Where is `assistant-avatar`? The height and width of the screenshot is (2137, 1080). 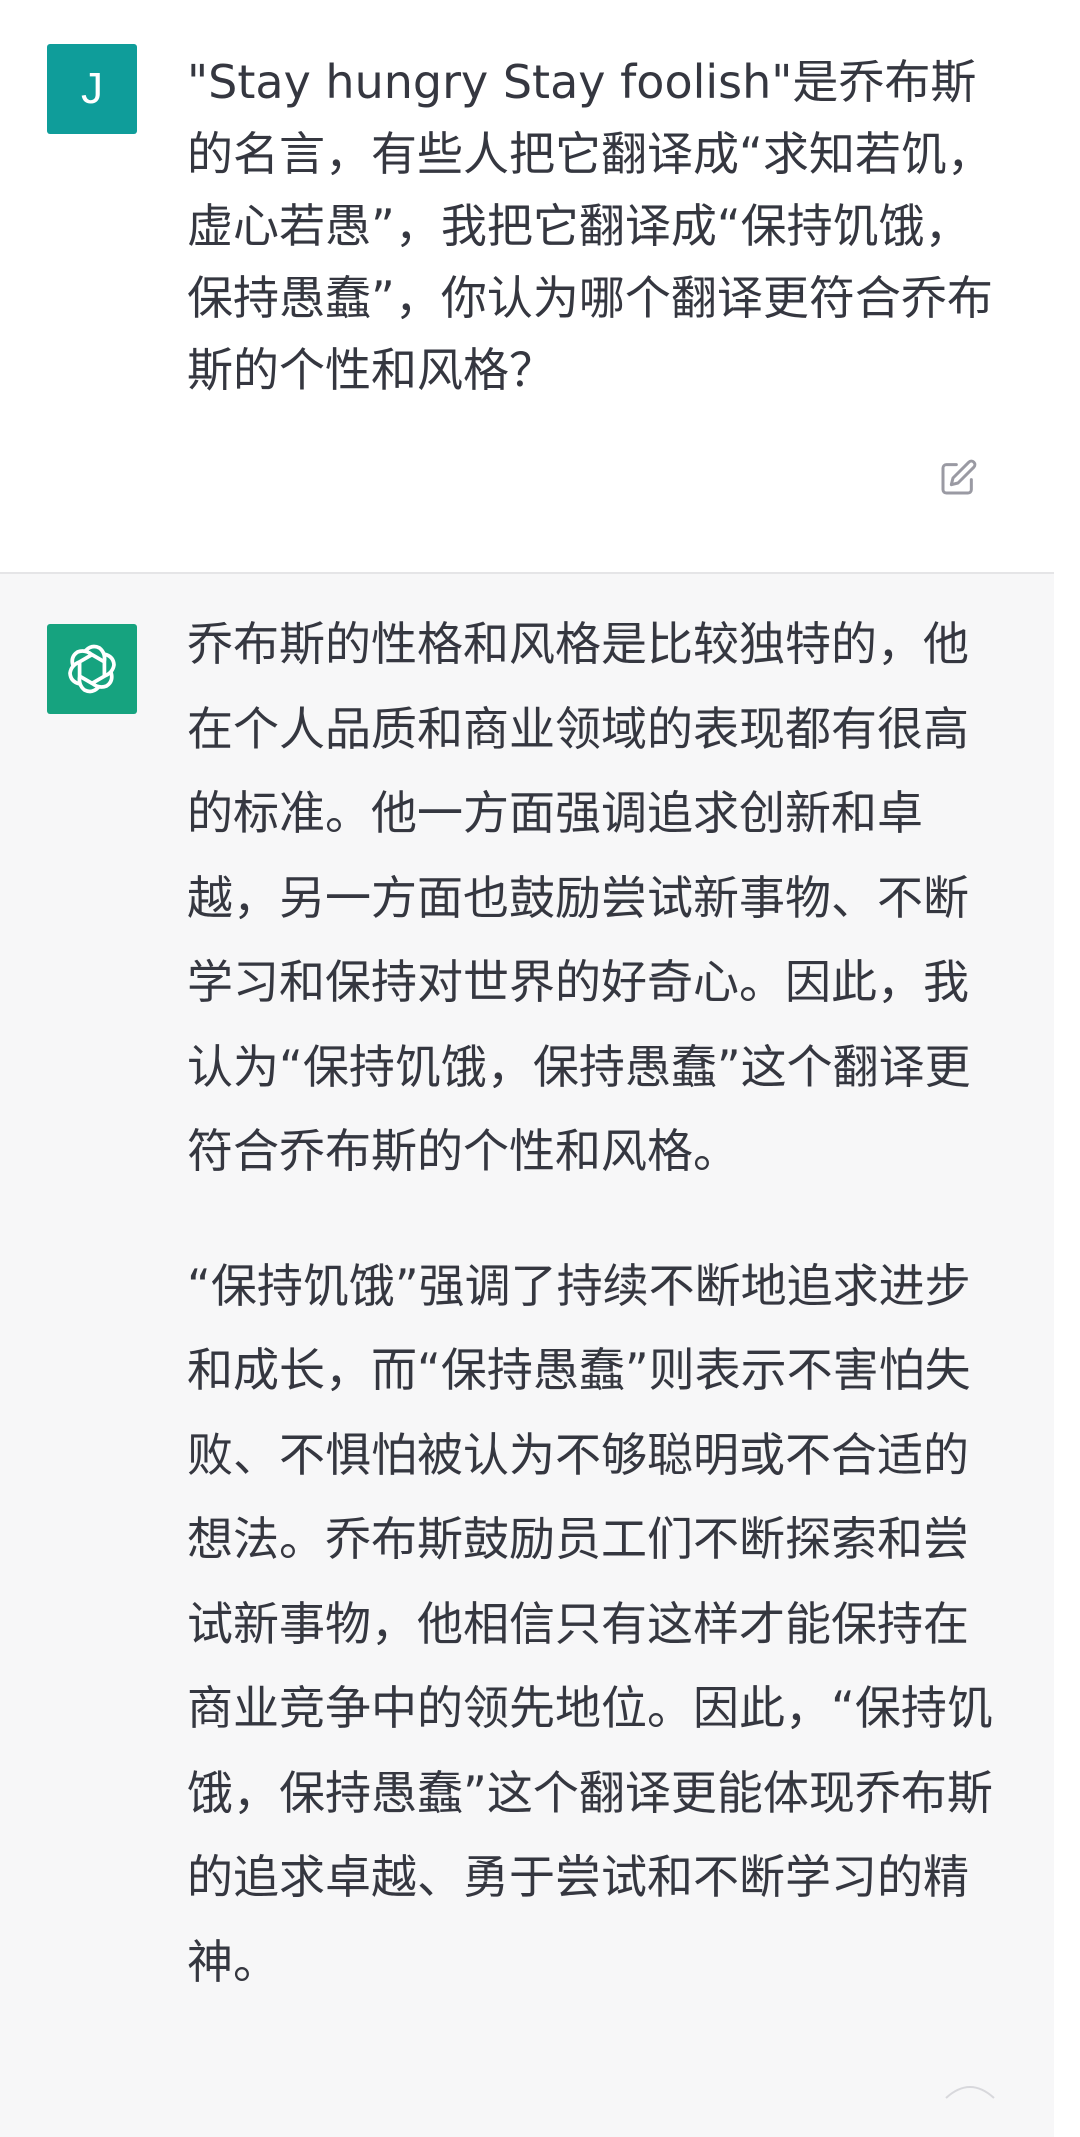
assistant-avatar is located at coordinates (92, 669).